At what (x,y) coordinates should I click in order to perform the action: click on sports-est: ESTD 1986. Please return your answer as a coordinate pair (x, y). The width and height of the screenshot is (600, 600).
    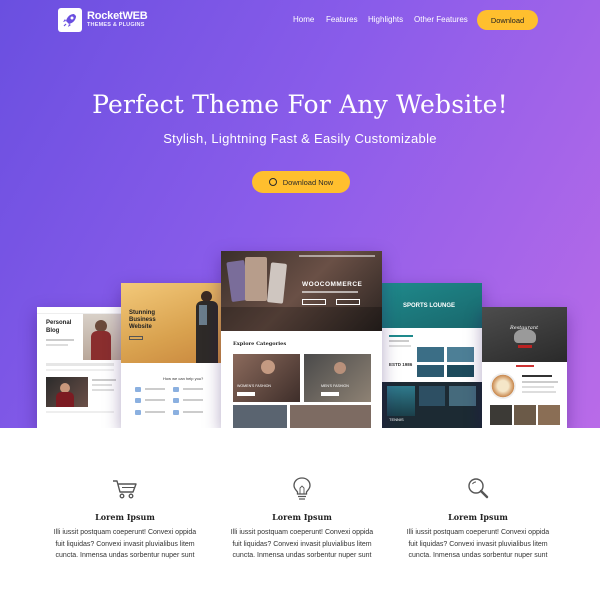
    Looking at the image, I should click on (401, 364).